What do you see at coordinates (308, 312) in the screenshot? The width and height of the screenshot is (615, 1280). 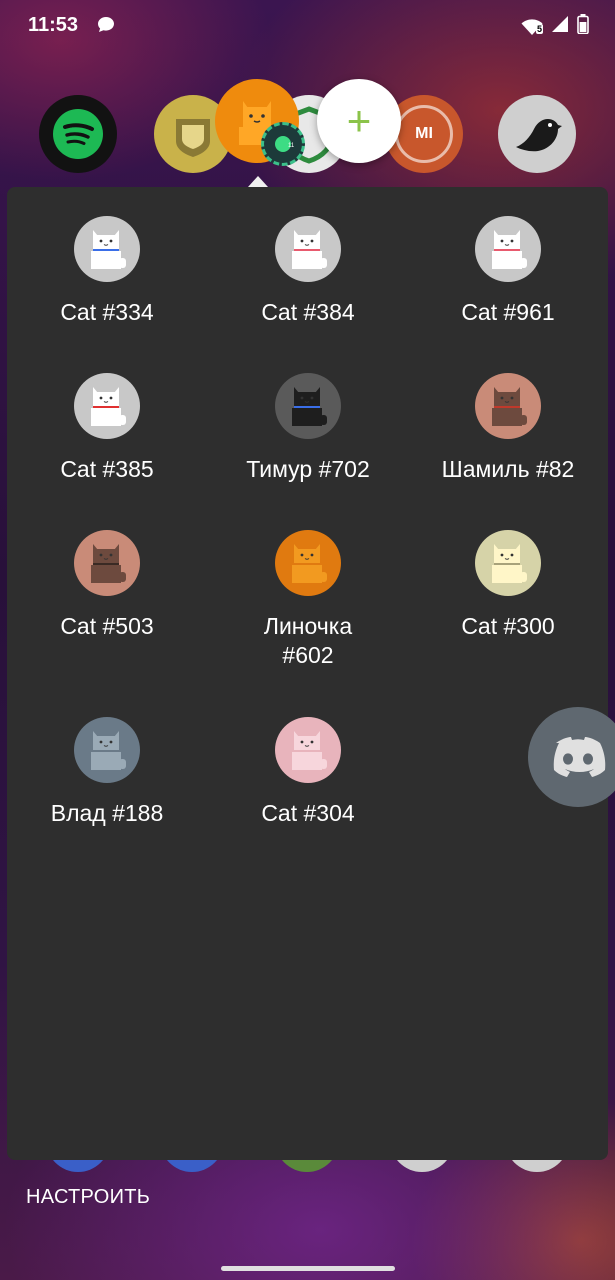 I see `cat-name: Cat #384` at bounding box center [308, 312].